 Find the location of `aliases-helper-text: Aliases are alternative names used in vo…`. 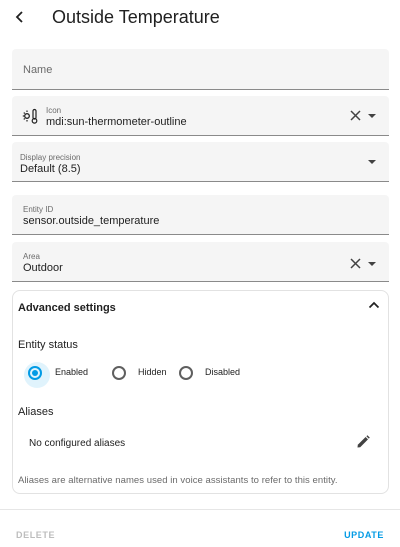

aliases-helper-text: Aliases are alternative names used in vo… is located at coordinates (178, 480).